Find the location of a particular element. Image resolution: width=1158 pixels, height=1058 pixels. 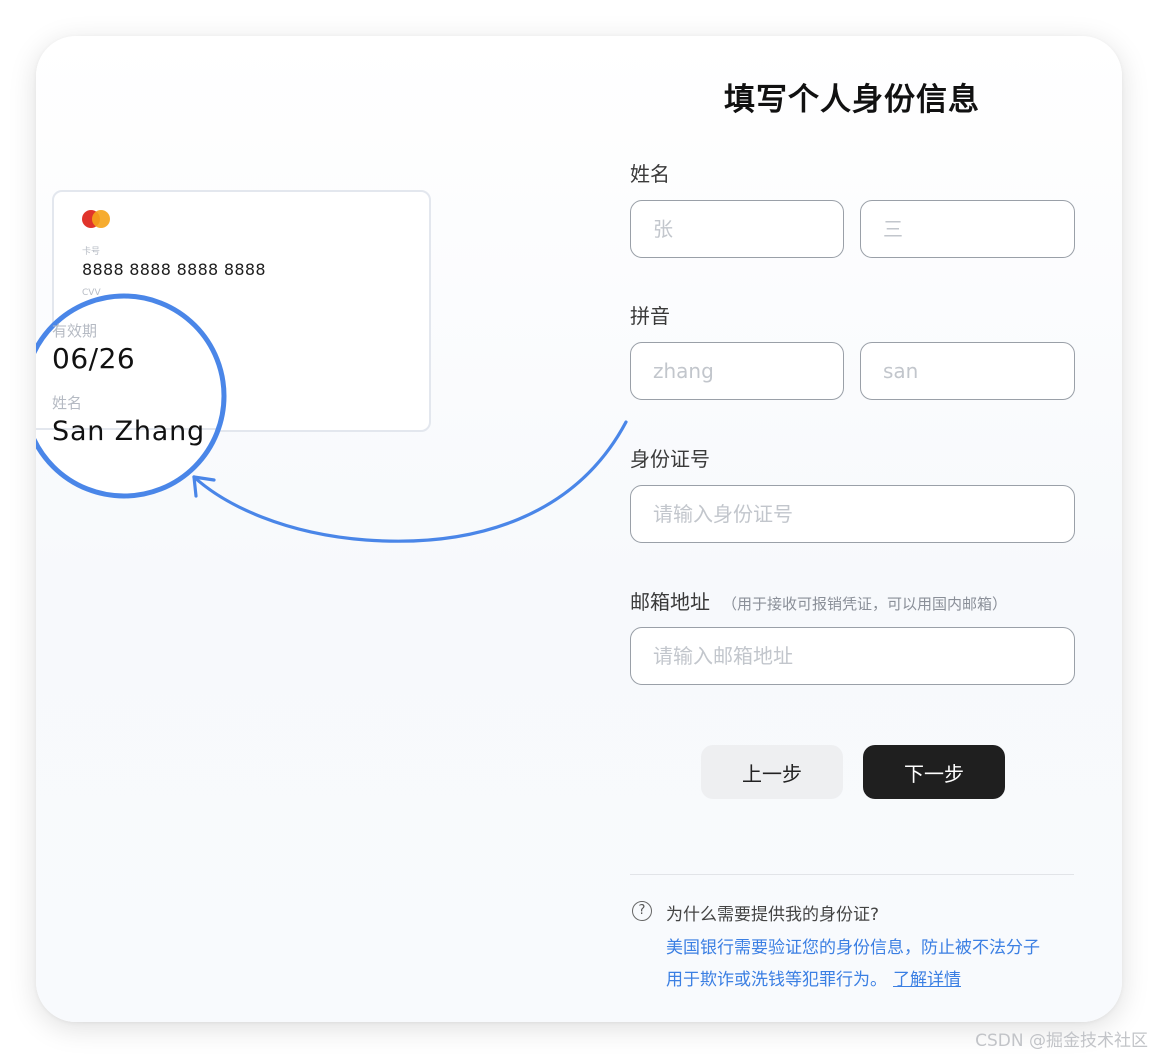

card-number-label: 卡号 is located at coordinates (91, 252).